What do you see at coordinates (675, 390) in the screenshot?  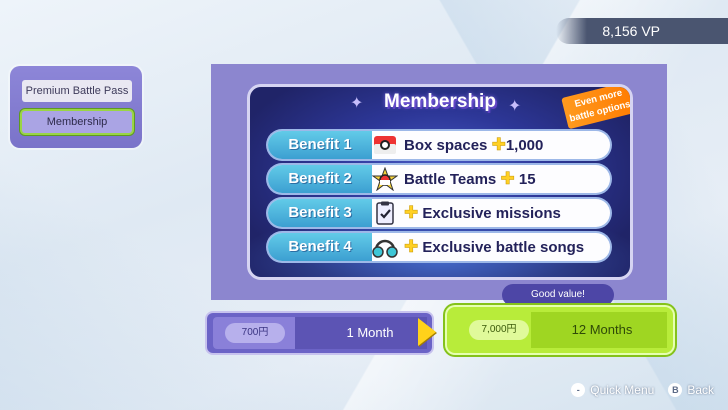 I see `b-button-icon: B` at bounding box center [675, 390].